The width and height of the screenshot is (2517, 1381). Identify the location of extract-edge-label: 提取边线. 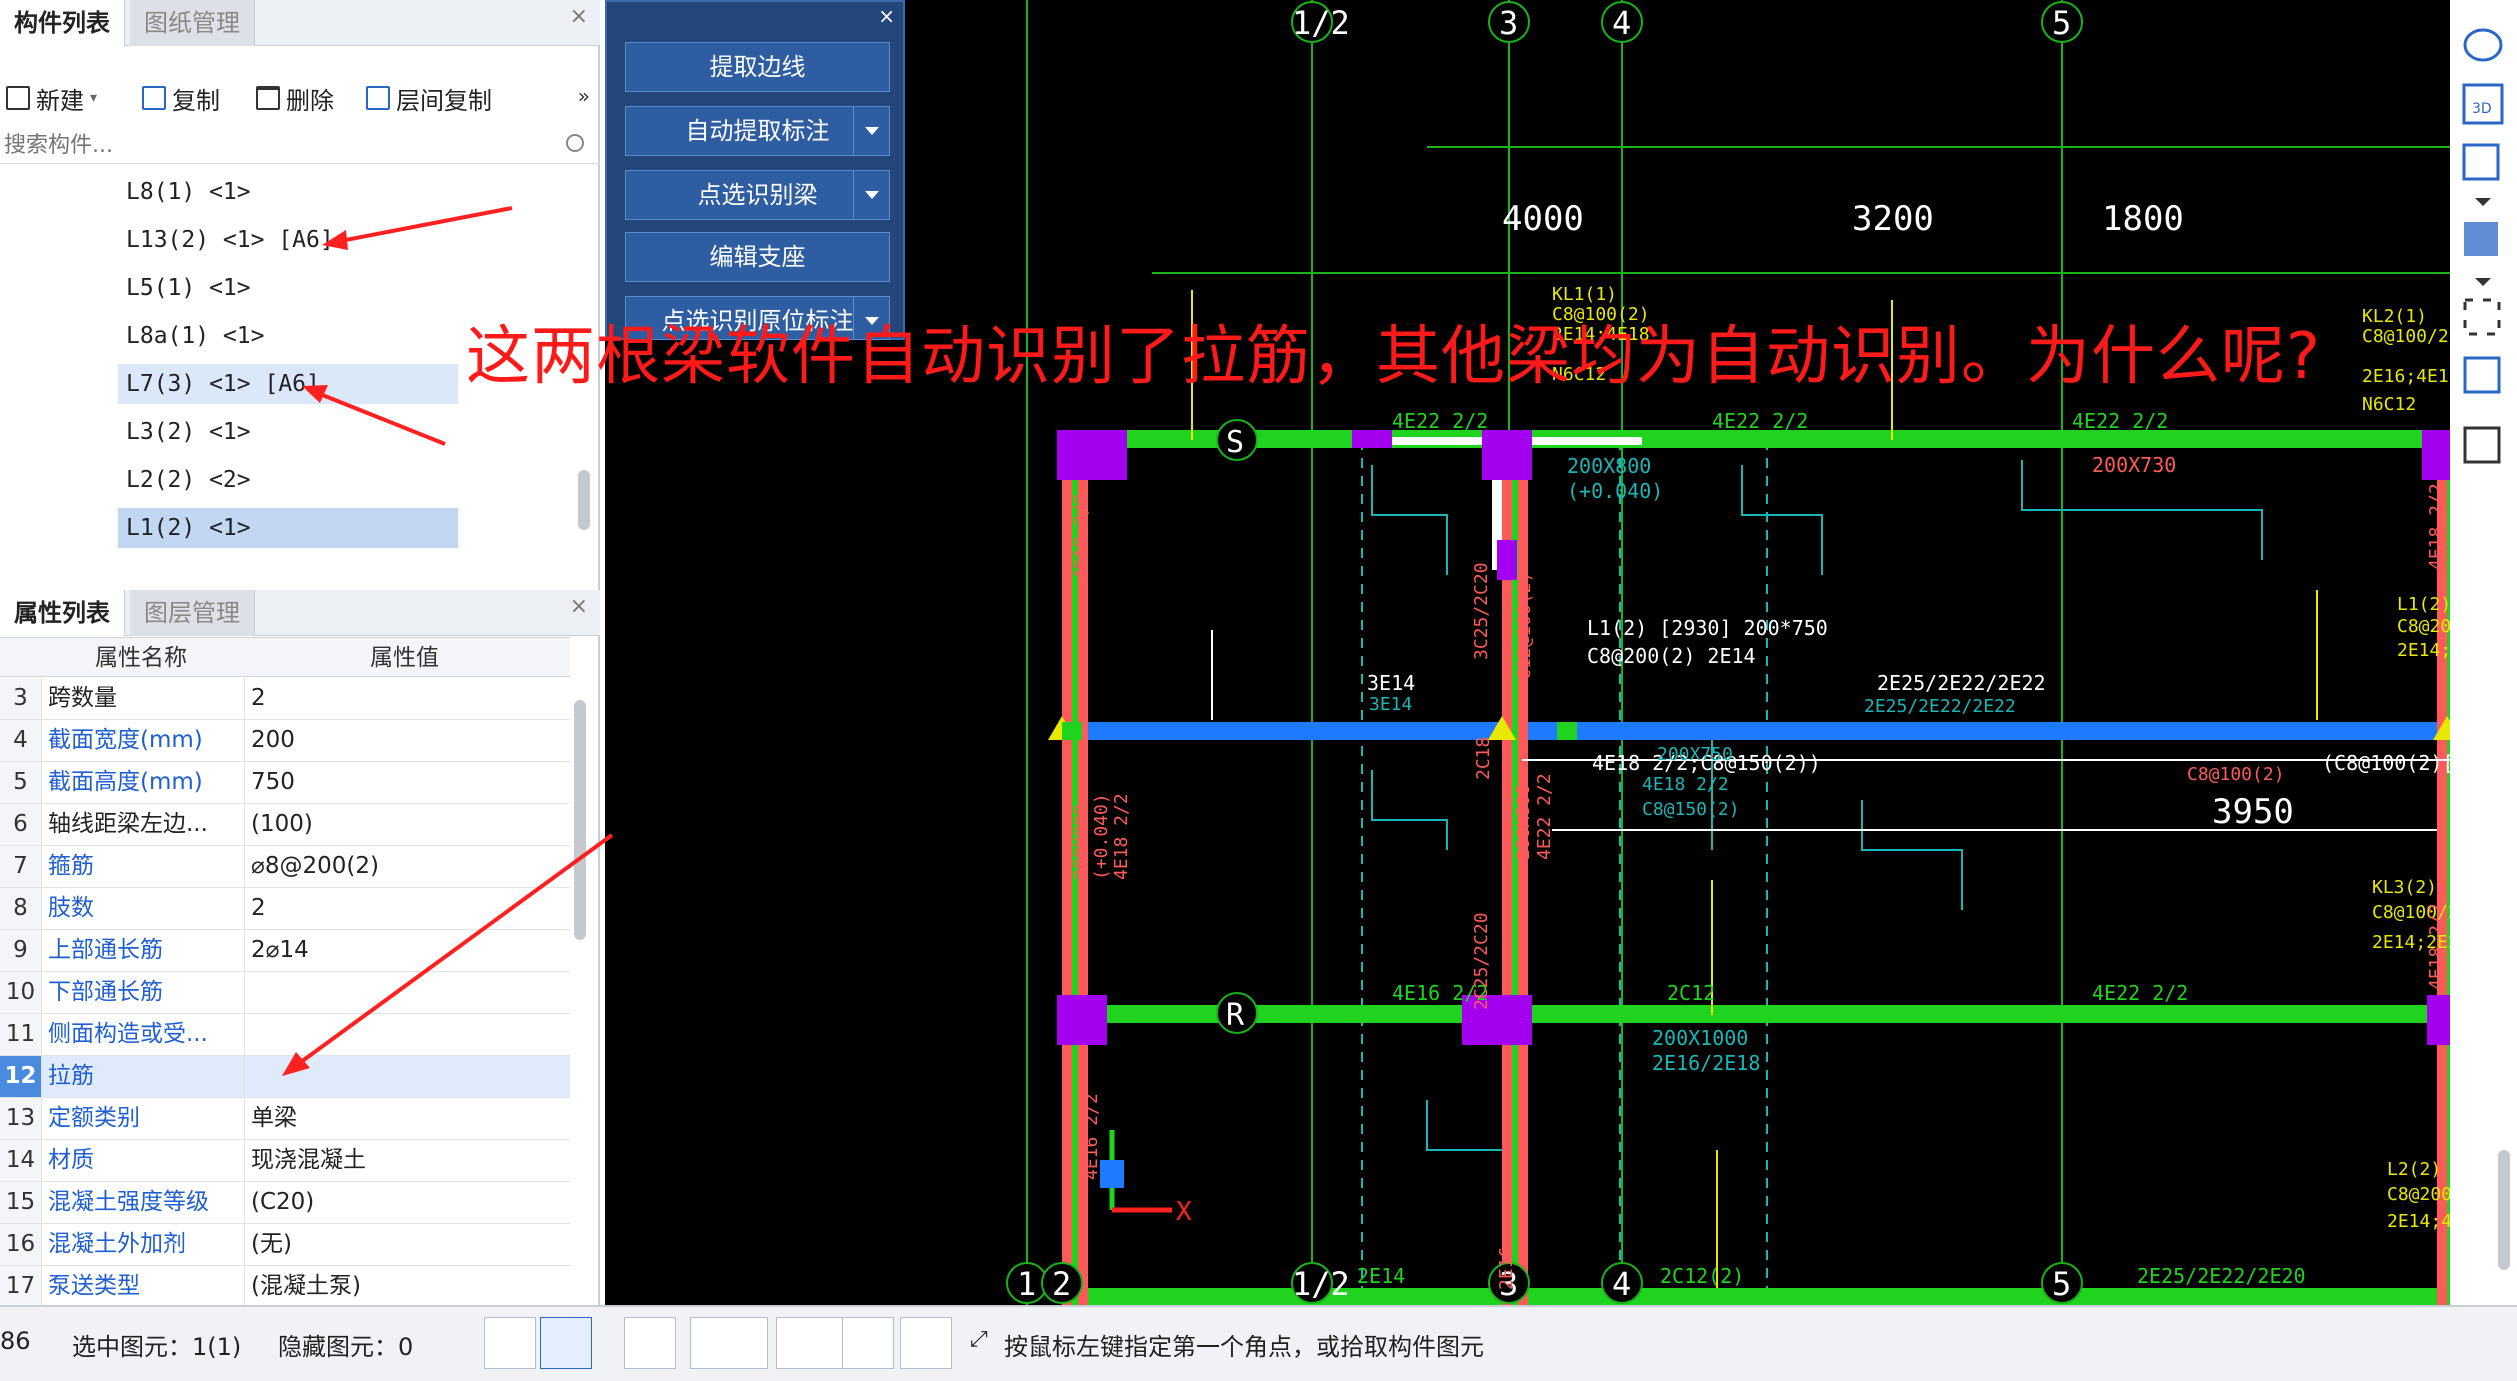
(757, 67).